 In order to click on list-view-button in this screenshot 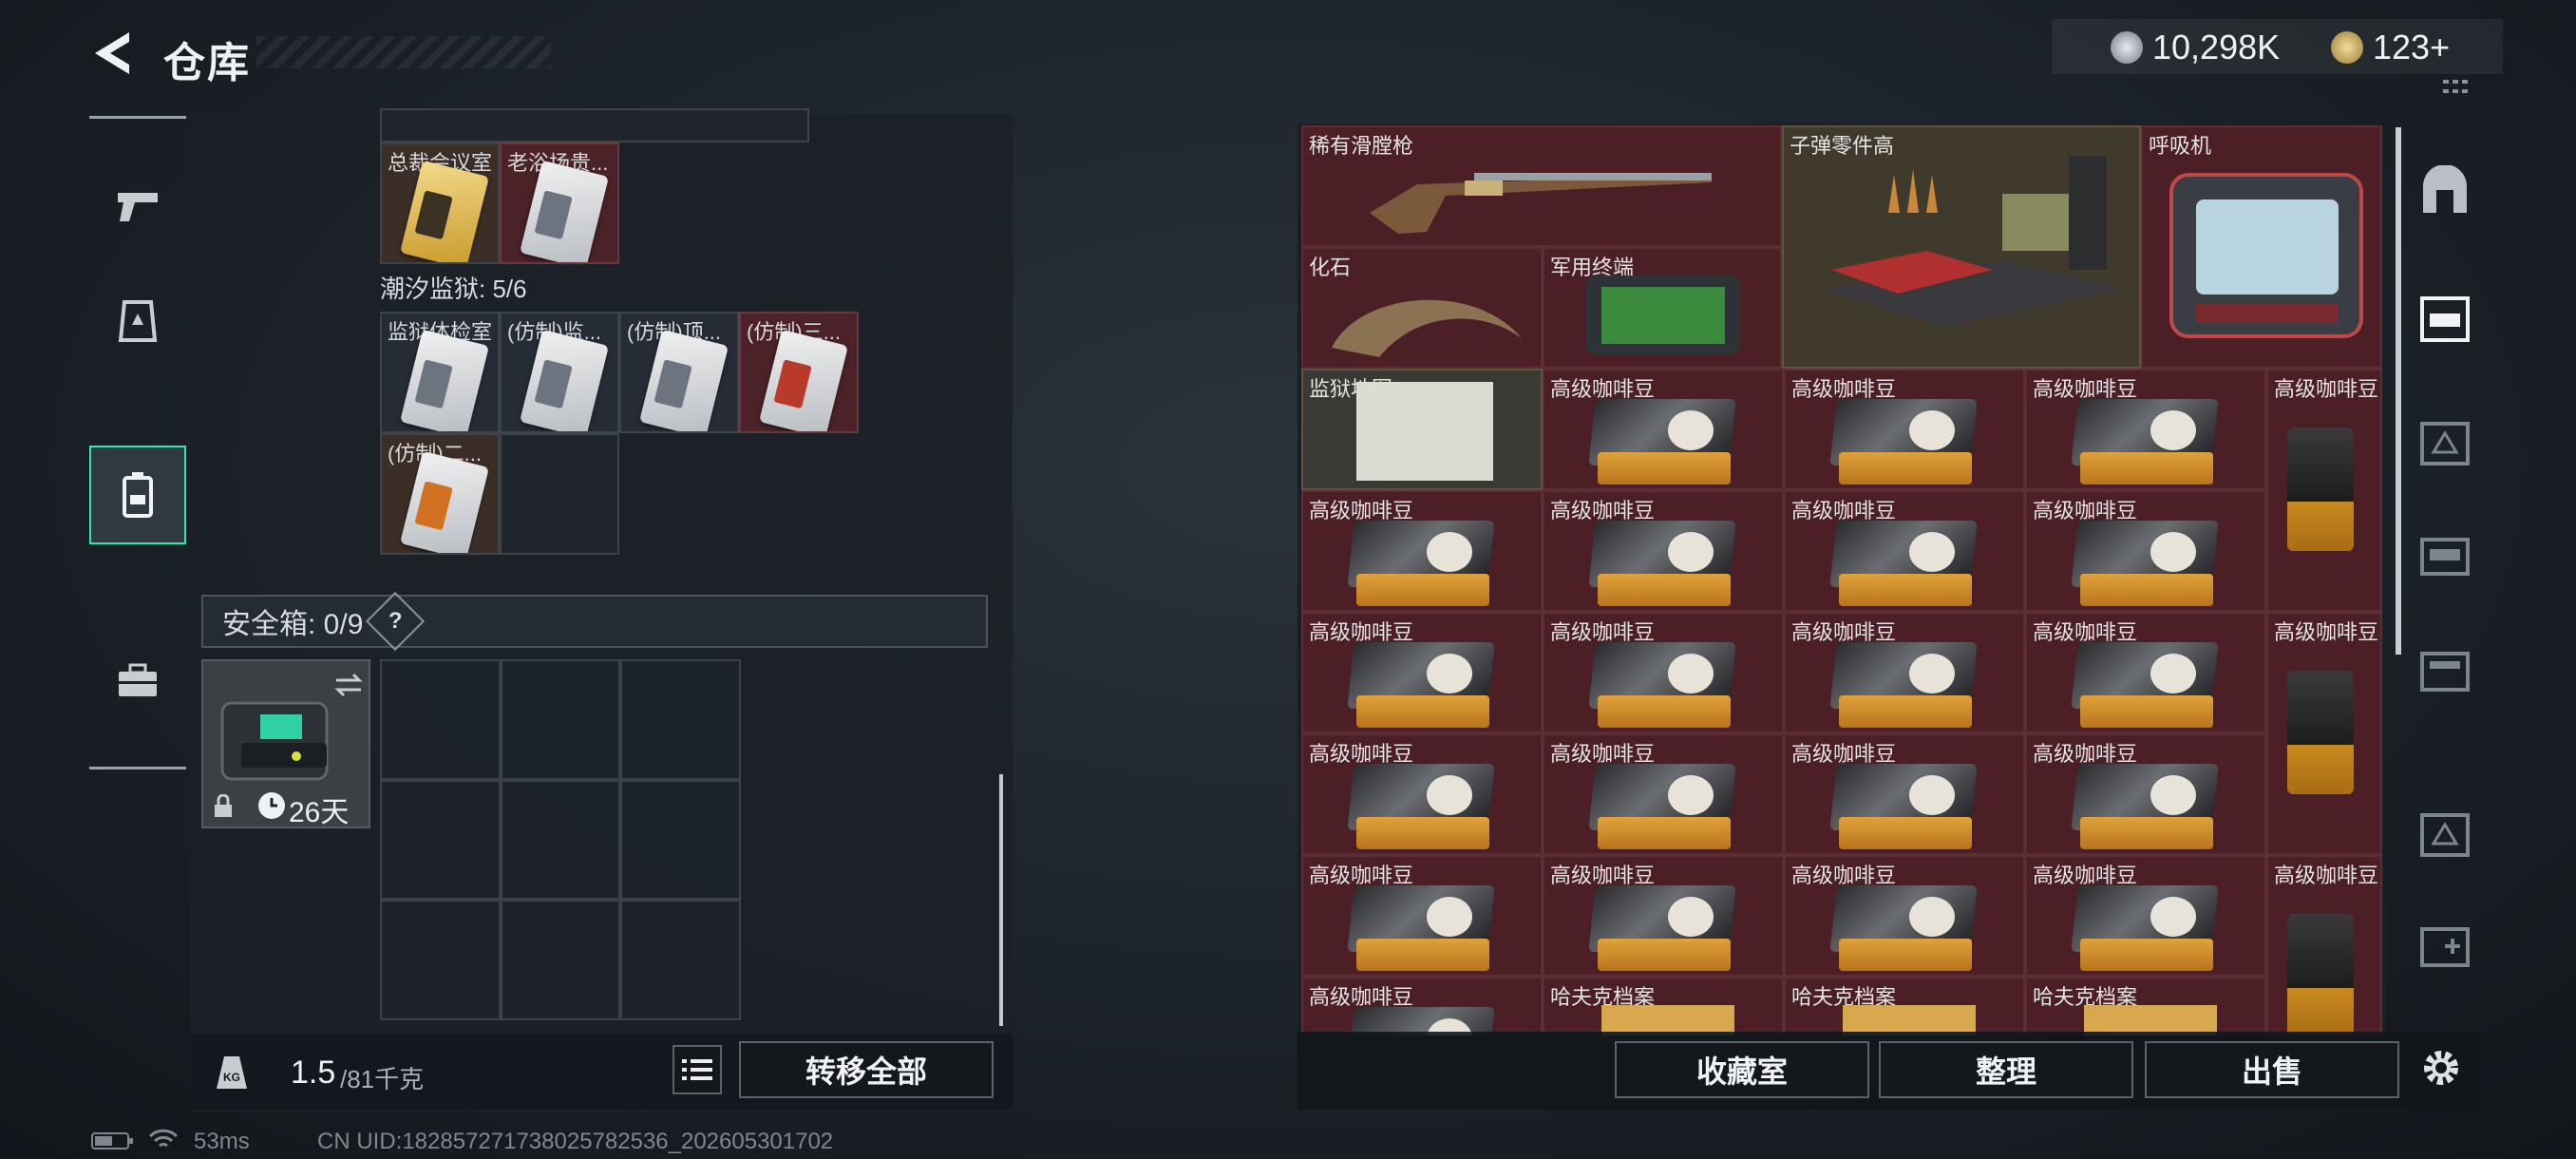, I will do `click(697, 1069)`.